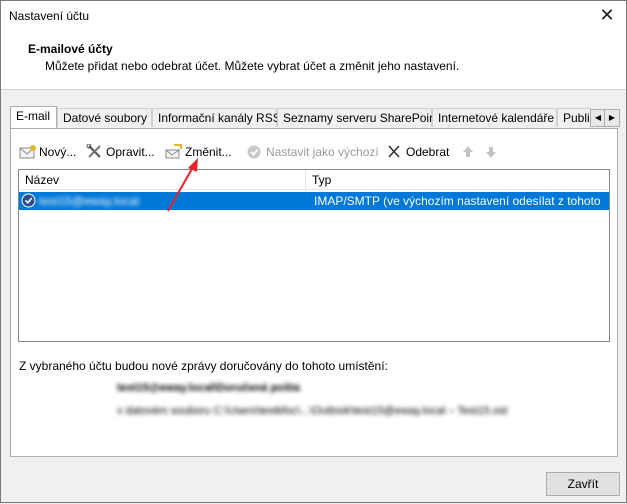 Image resolution: width=627 pixels, height=504 pixels. Describe the element at coordinates (583, 484) in the screenshot. I see `close-button: Zavřít` at that location.